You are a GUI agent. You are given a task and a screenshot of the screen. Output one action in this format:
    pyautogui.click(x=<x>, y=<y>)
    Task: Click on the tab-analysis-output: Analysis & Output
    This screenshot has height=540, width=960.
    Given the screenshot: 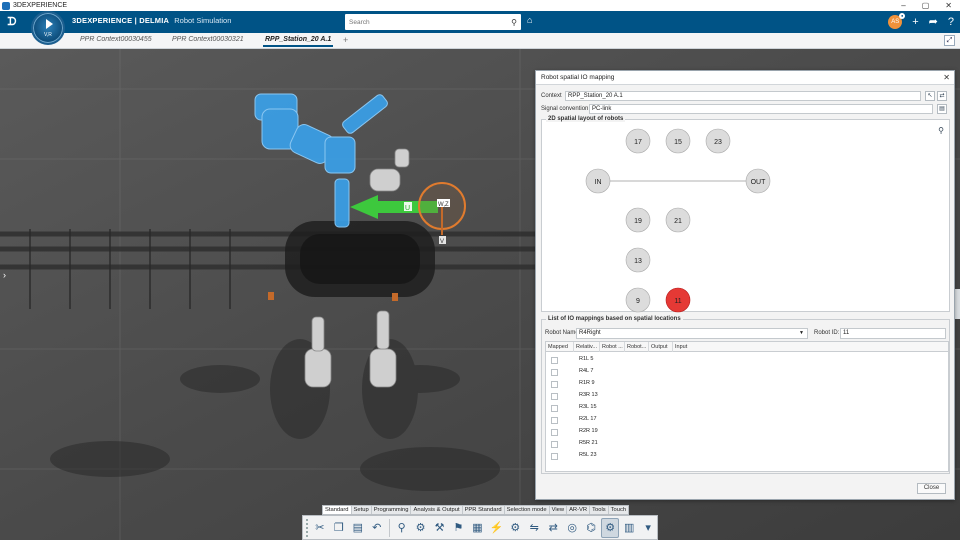 What is the action you would take?
    pyautogui.click(x=437, y=510)
    